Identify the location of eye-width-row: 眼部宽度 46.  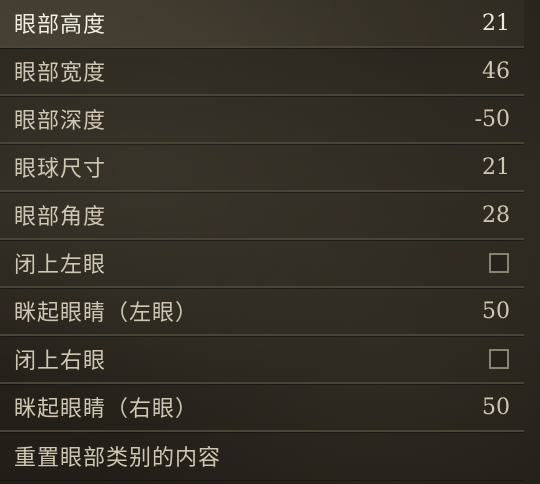
(262, 72).